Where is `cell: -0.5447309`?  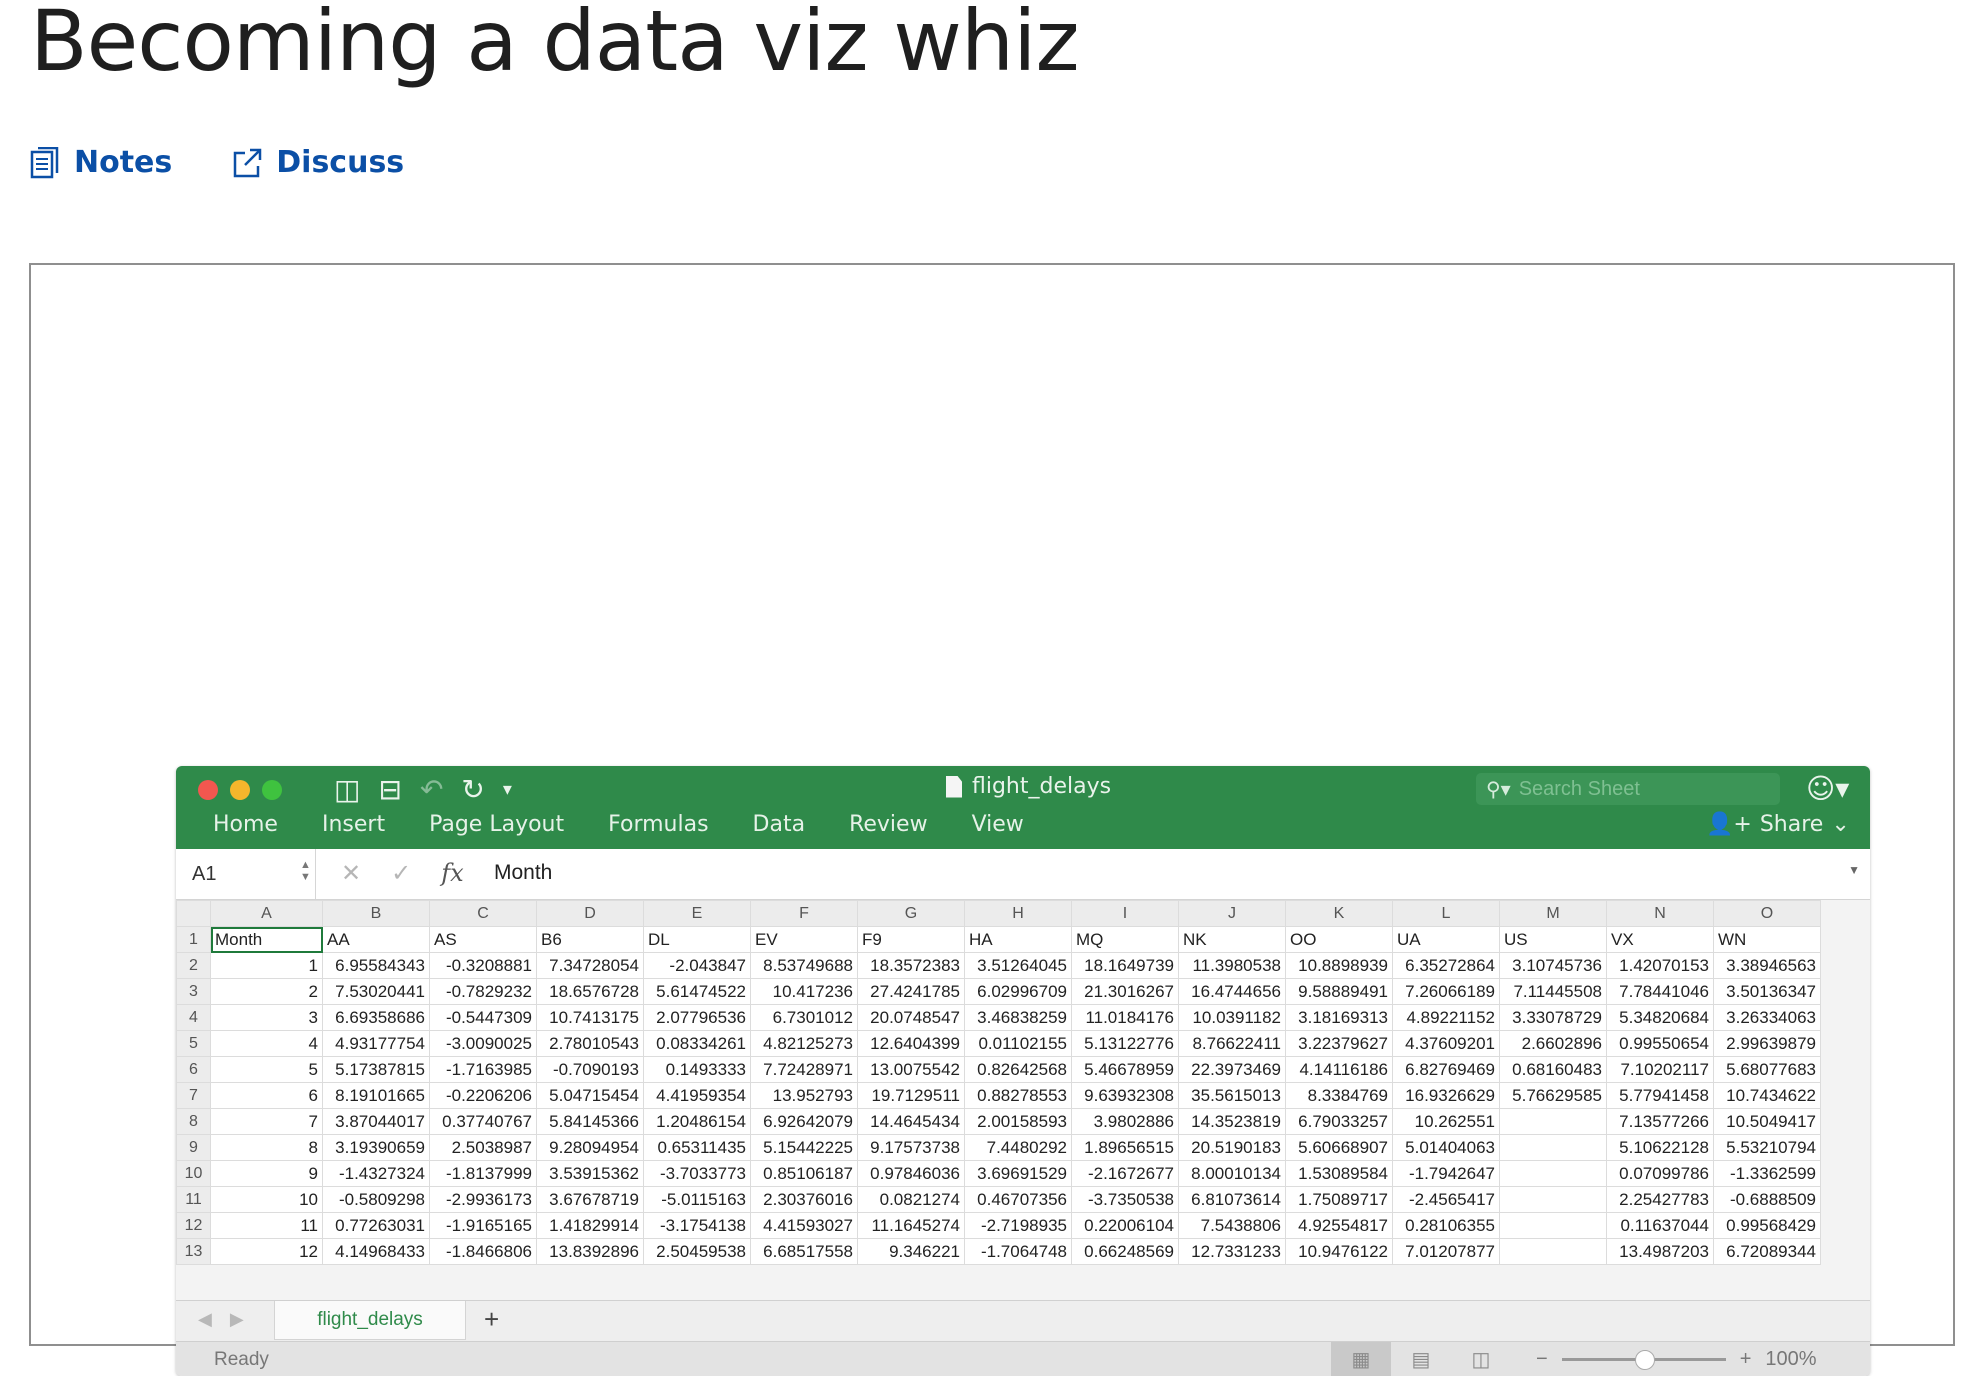 cell: -0.5447309 is located at coordinates (483, 1017).